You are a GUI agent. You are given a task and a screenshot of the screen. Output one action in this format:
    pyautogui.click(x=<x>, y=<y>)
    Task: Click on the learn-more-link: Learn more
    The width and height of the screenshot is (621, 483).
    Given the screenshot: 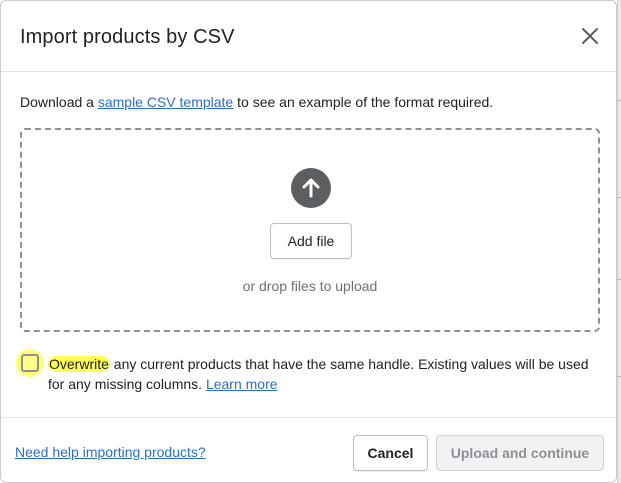 What is the action you would take?
    pyautogui.click(x=242, y=384)
    